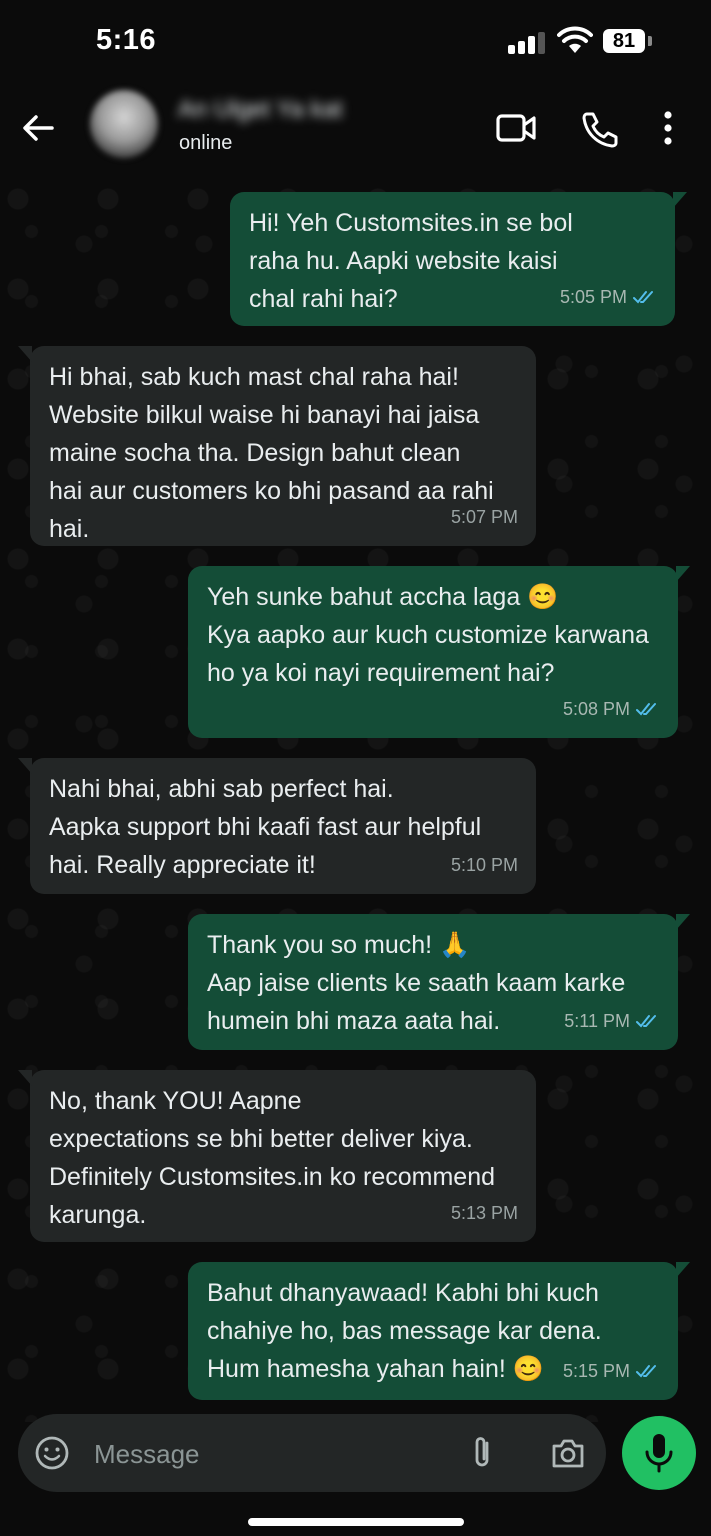 Image resolution: width=711 pixels, height=1536 pixels. I want to click on message-time: 5:10 PM, so click(484, 865).